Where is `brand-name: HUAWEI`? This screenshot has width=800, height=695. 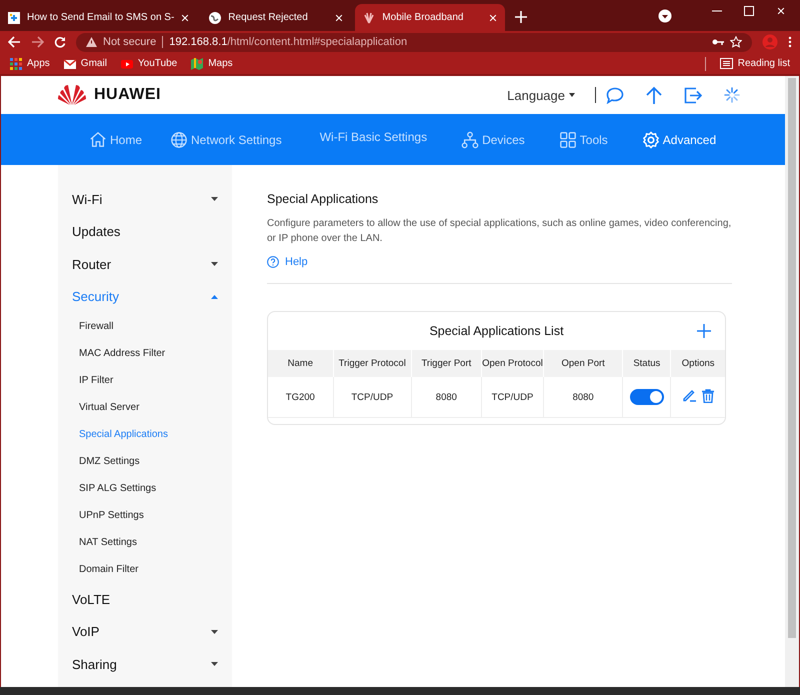
brand-name: HUAWEI is located at coordinates (127, 95).